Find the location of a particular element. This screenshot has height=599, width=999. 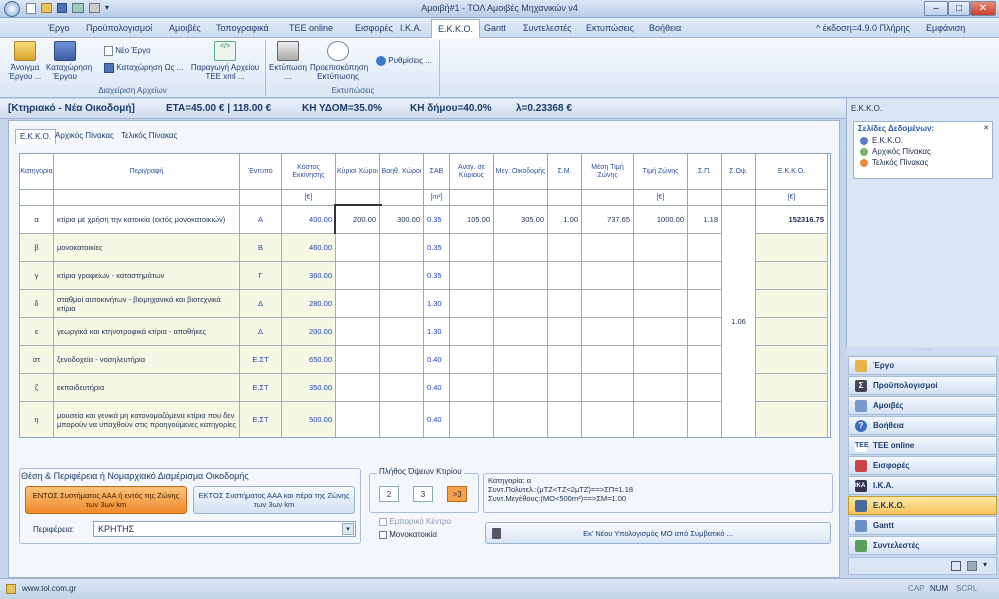

cell-sm is located at coordinates (565, 332).